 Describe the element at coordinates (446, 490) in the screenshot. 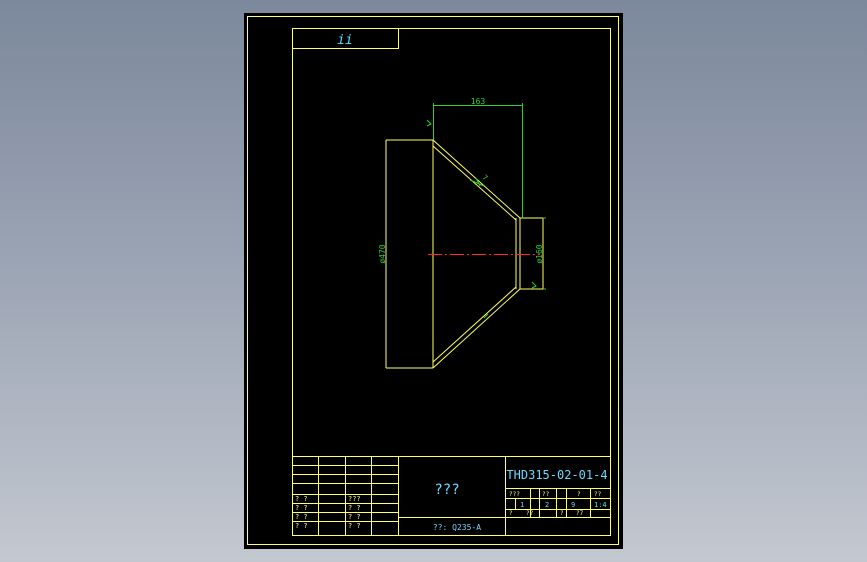

I see `drawing-title: ???` at that location.